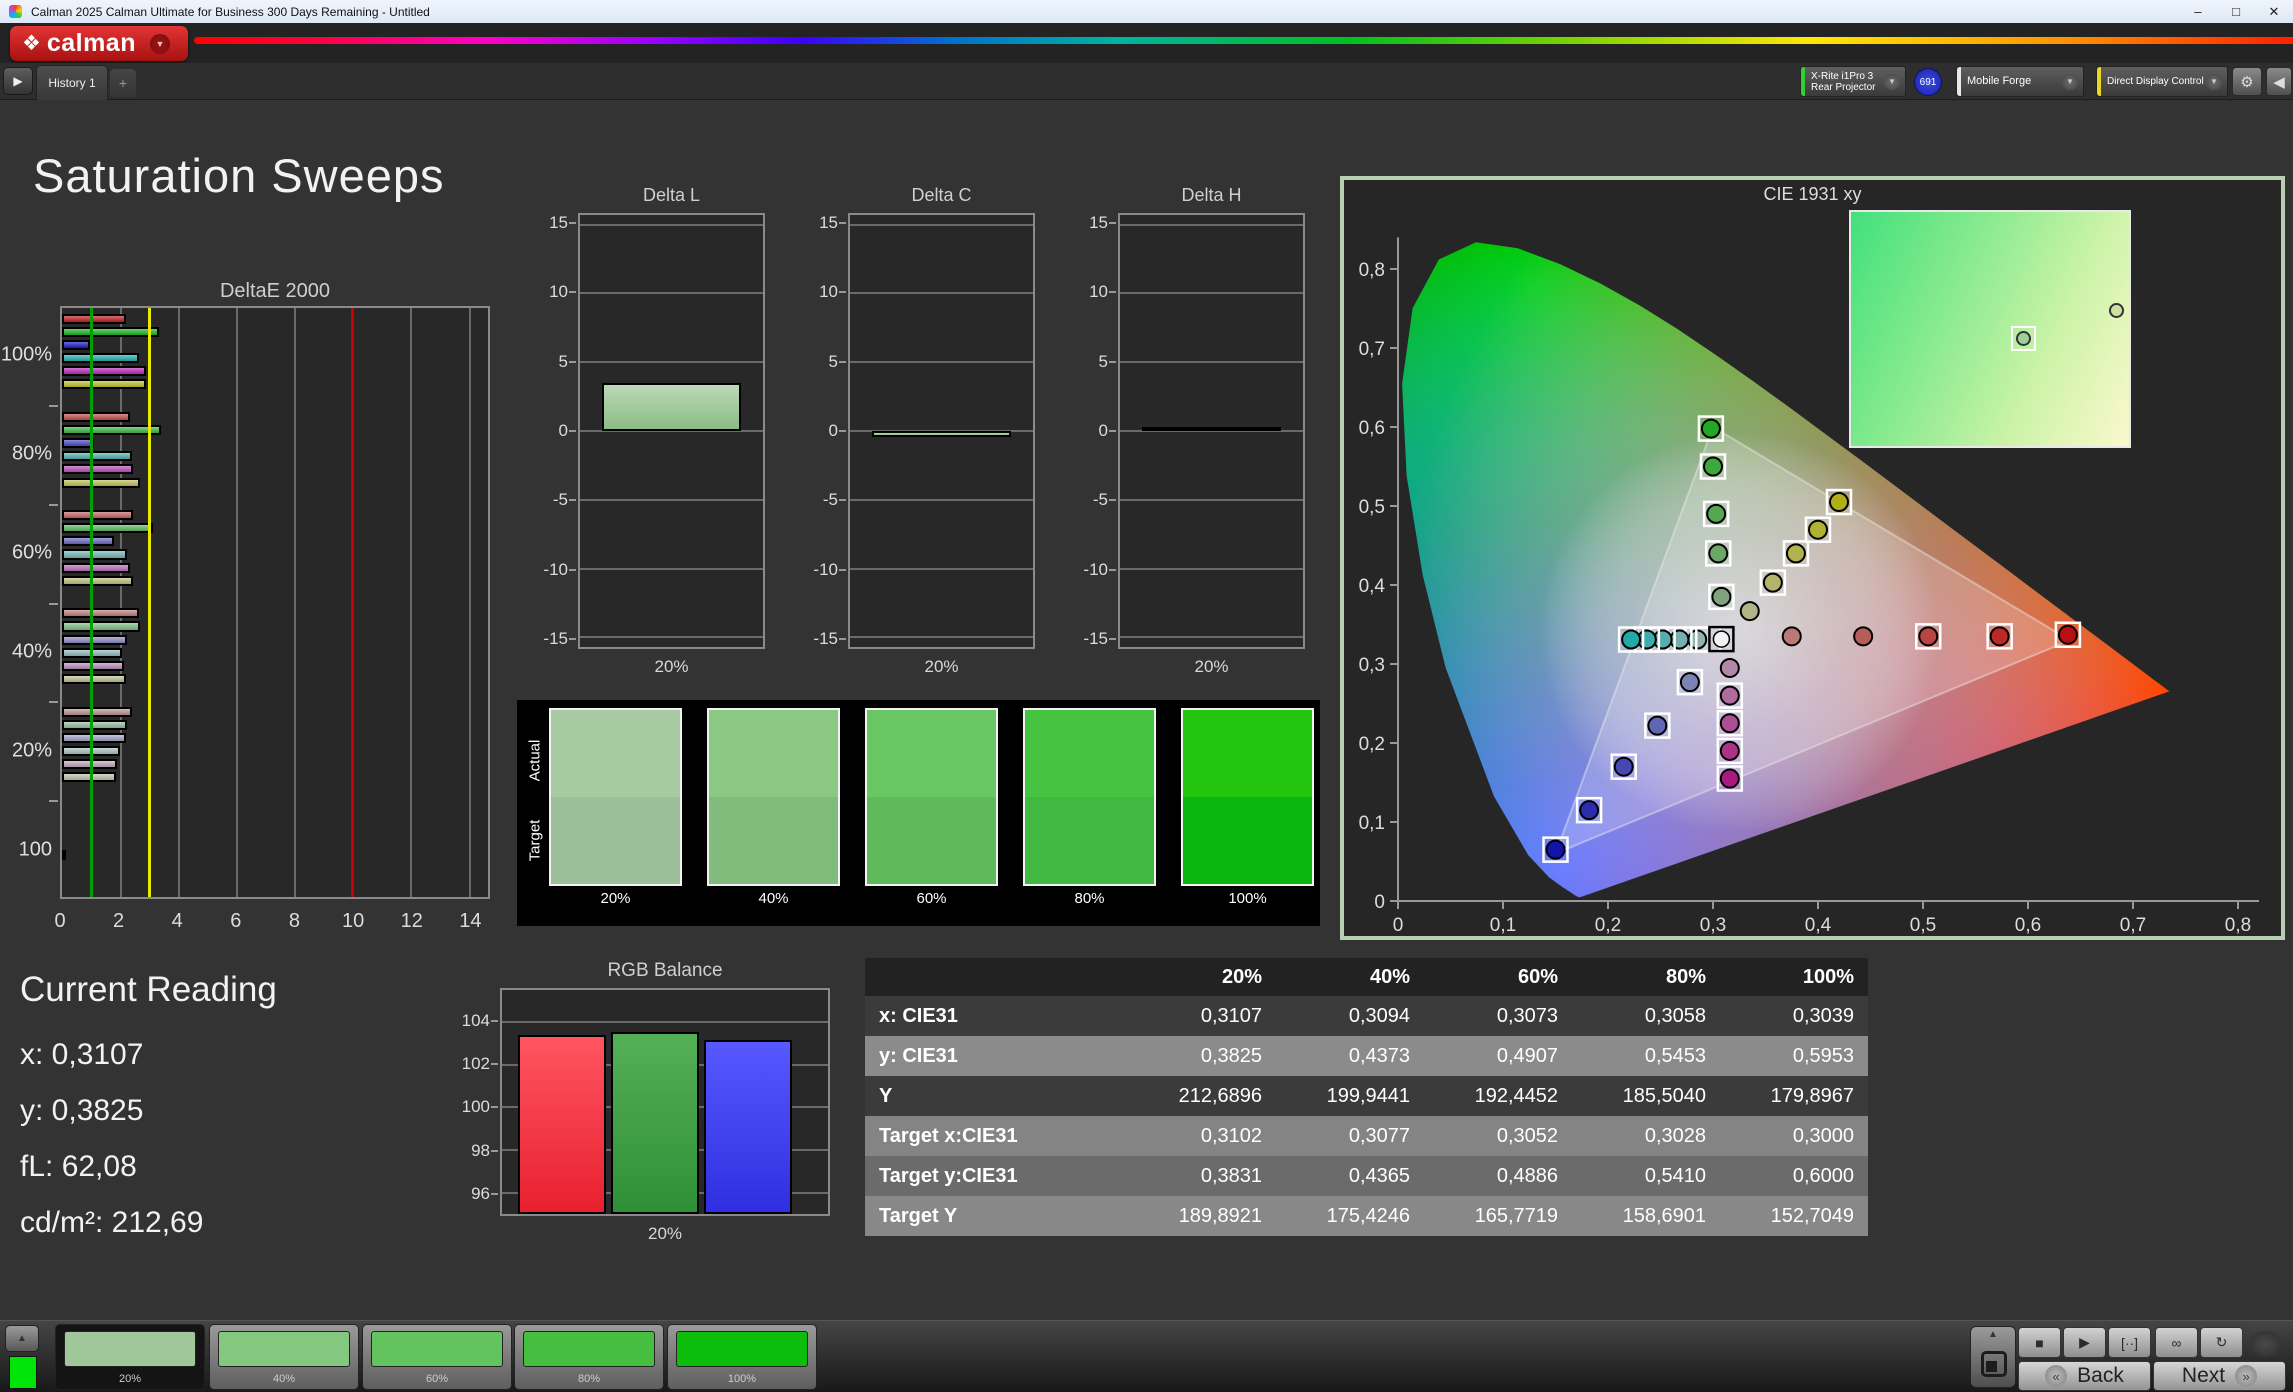 The image size is (2293, 1392). What do you see at coordinates (2219, 1376) in the screenshot?
I see `next-button: Next »` at bounding box center [2219, 1376].